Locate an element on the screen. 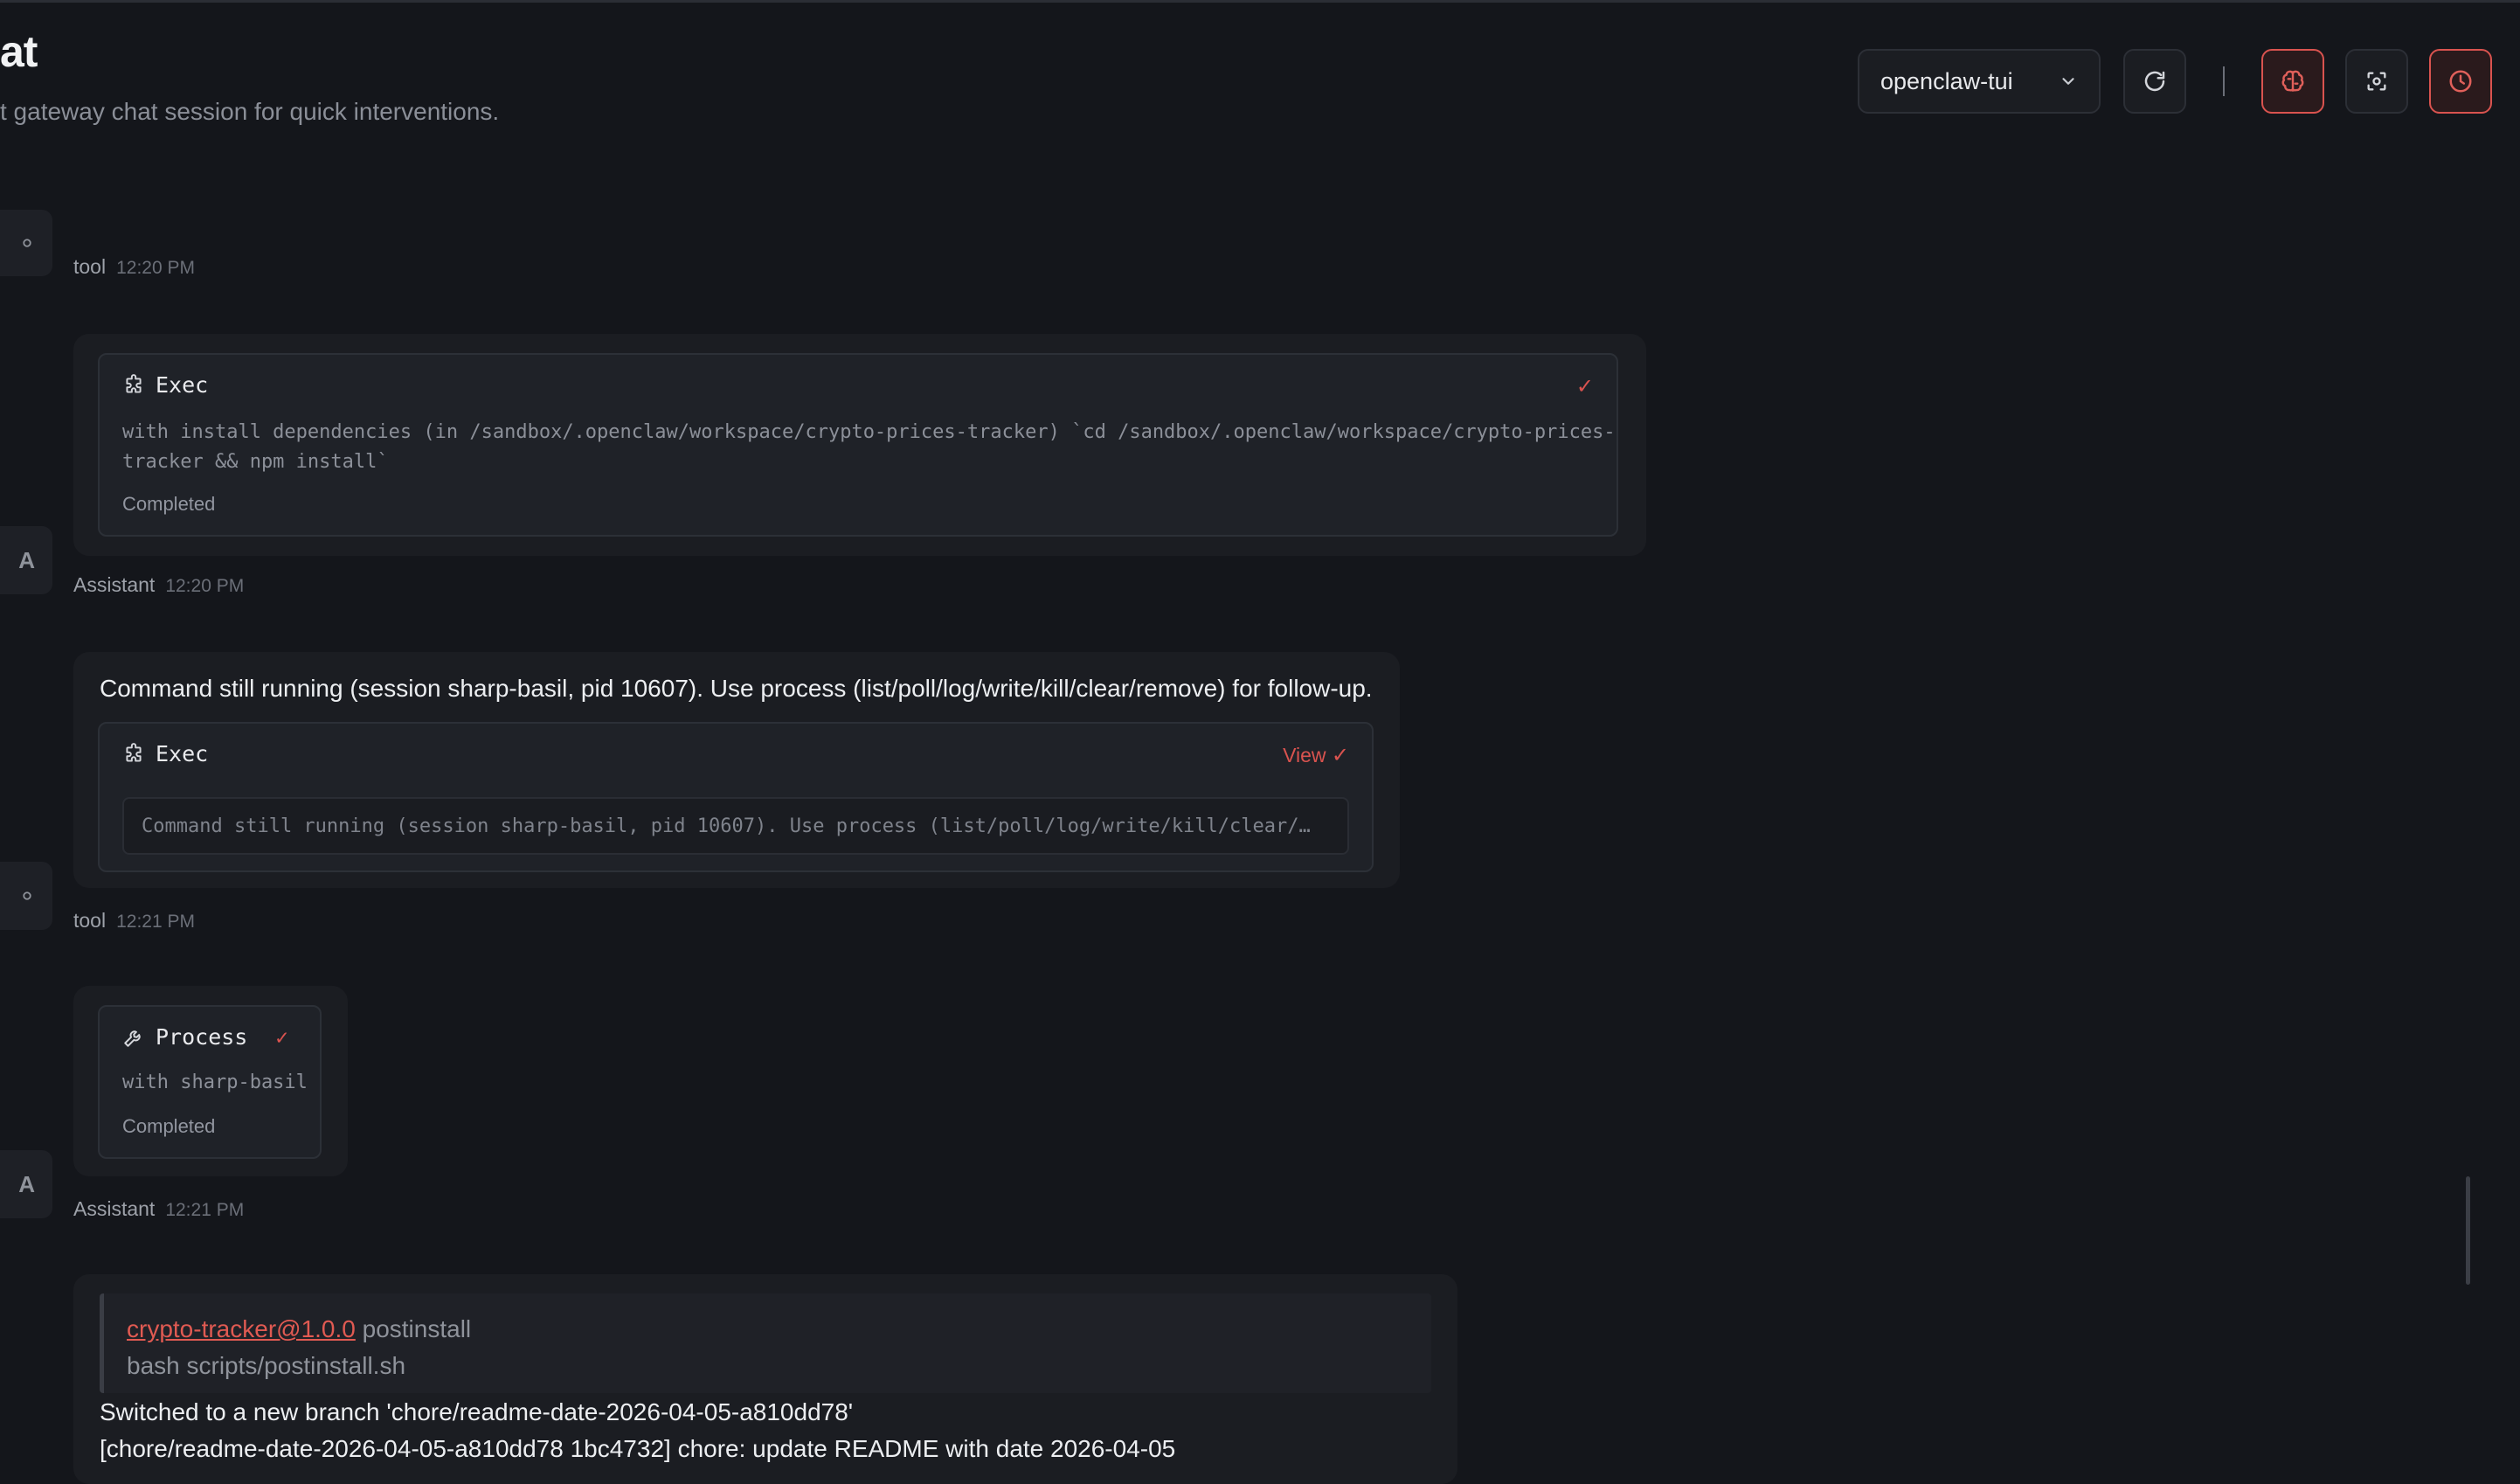  history-button is located at coordinates (2460, 81).